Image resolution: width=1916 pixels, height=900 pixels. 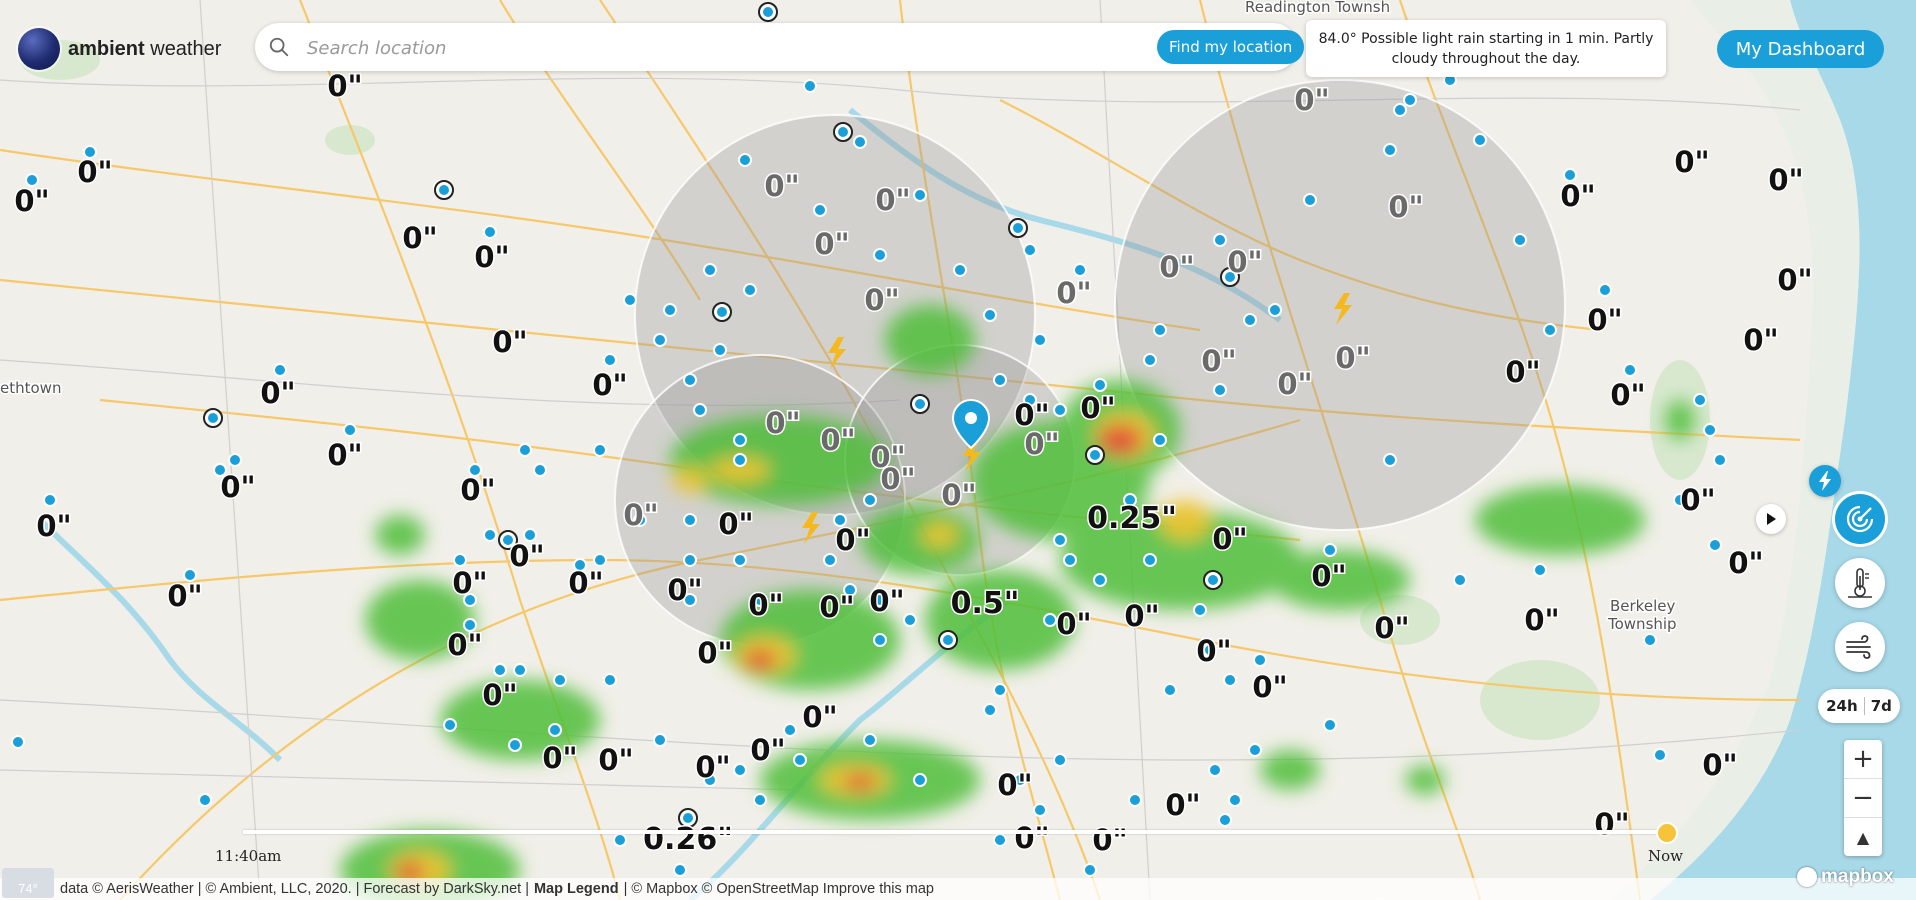 I want to click on timeline-handle, so click(x=1667, y=833).